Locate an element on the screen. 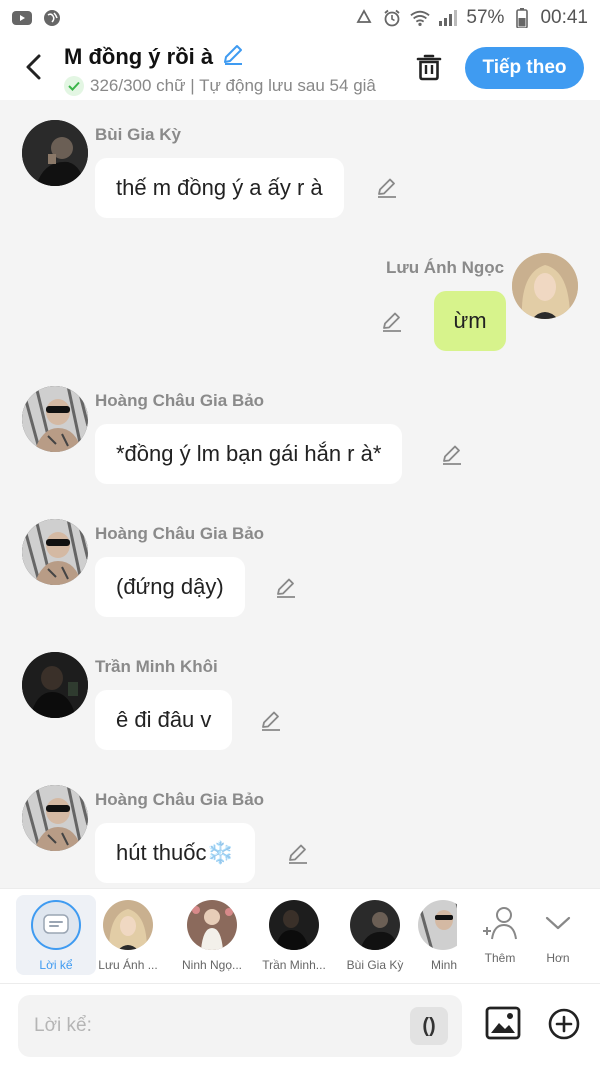 The image size is (600, 1067). chevron-left-icon is located at coordinates (33, 67).